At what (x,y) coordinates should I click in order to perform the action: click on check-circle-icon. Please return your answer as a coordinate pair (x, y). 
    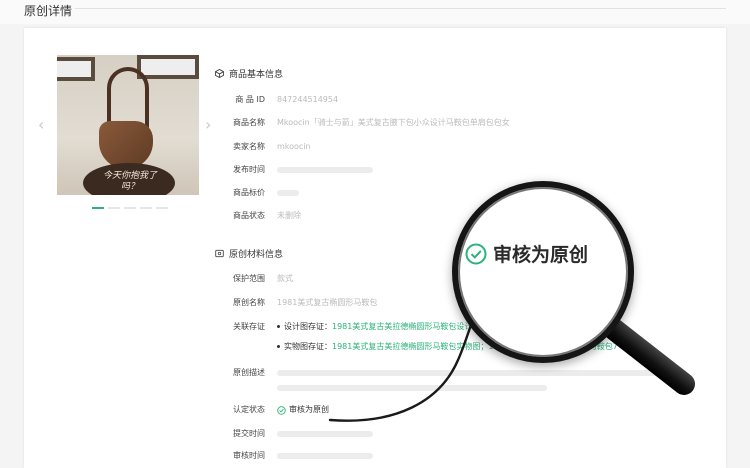
    Looking at the image, I should click on (476, 253).